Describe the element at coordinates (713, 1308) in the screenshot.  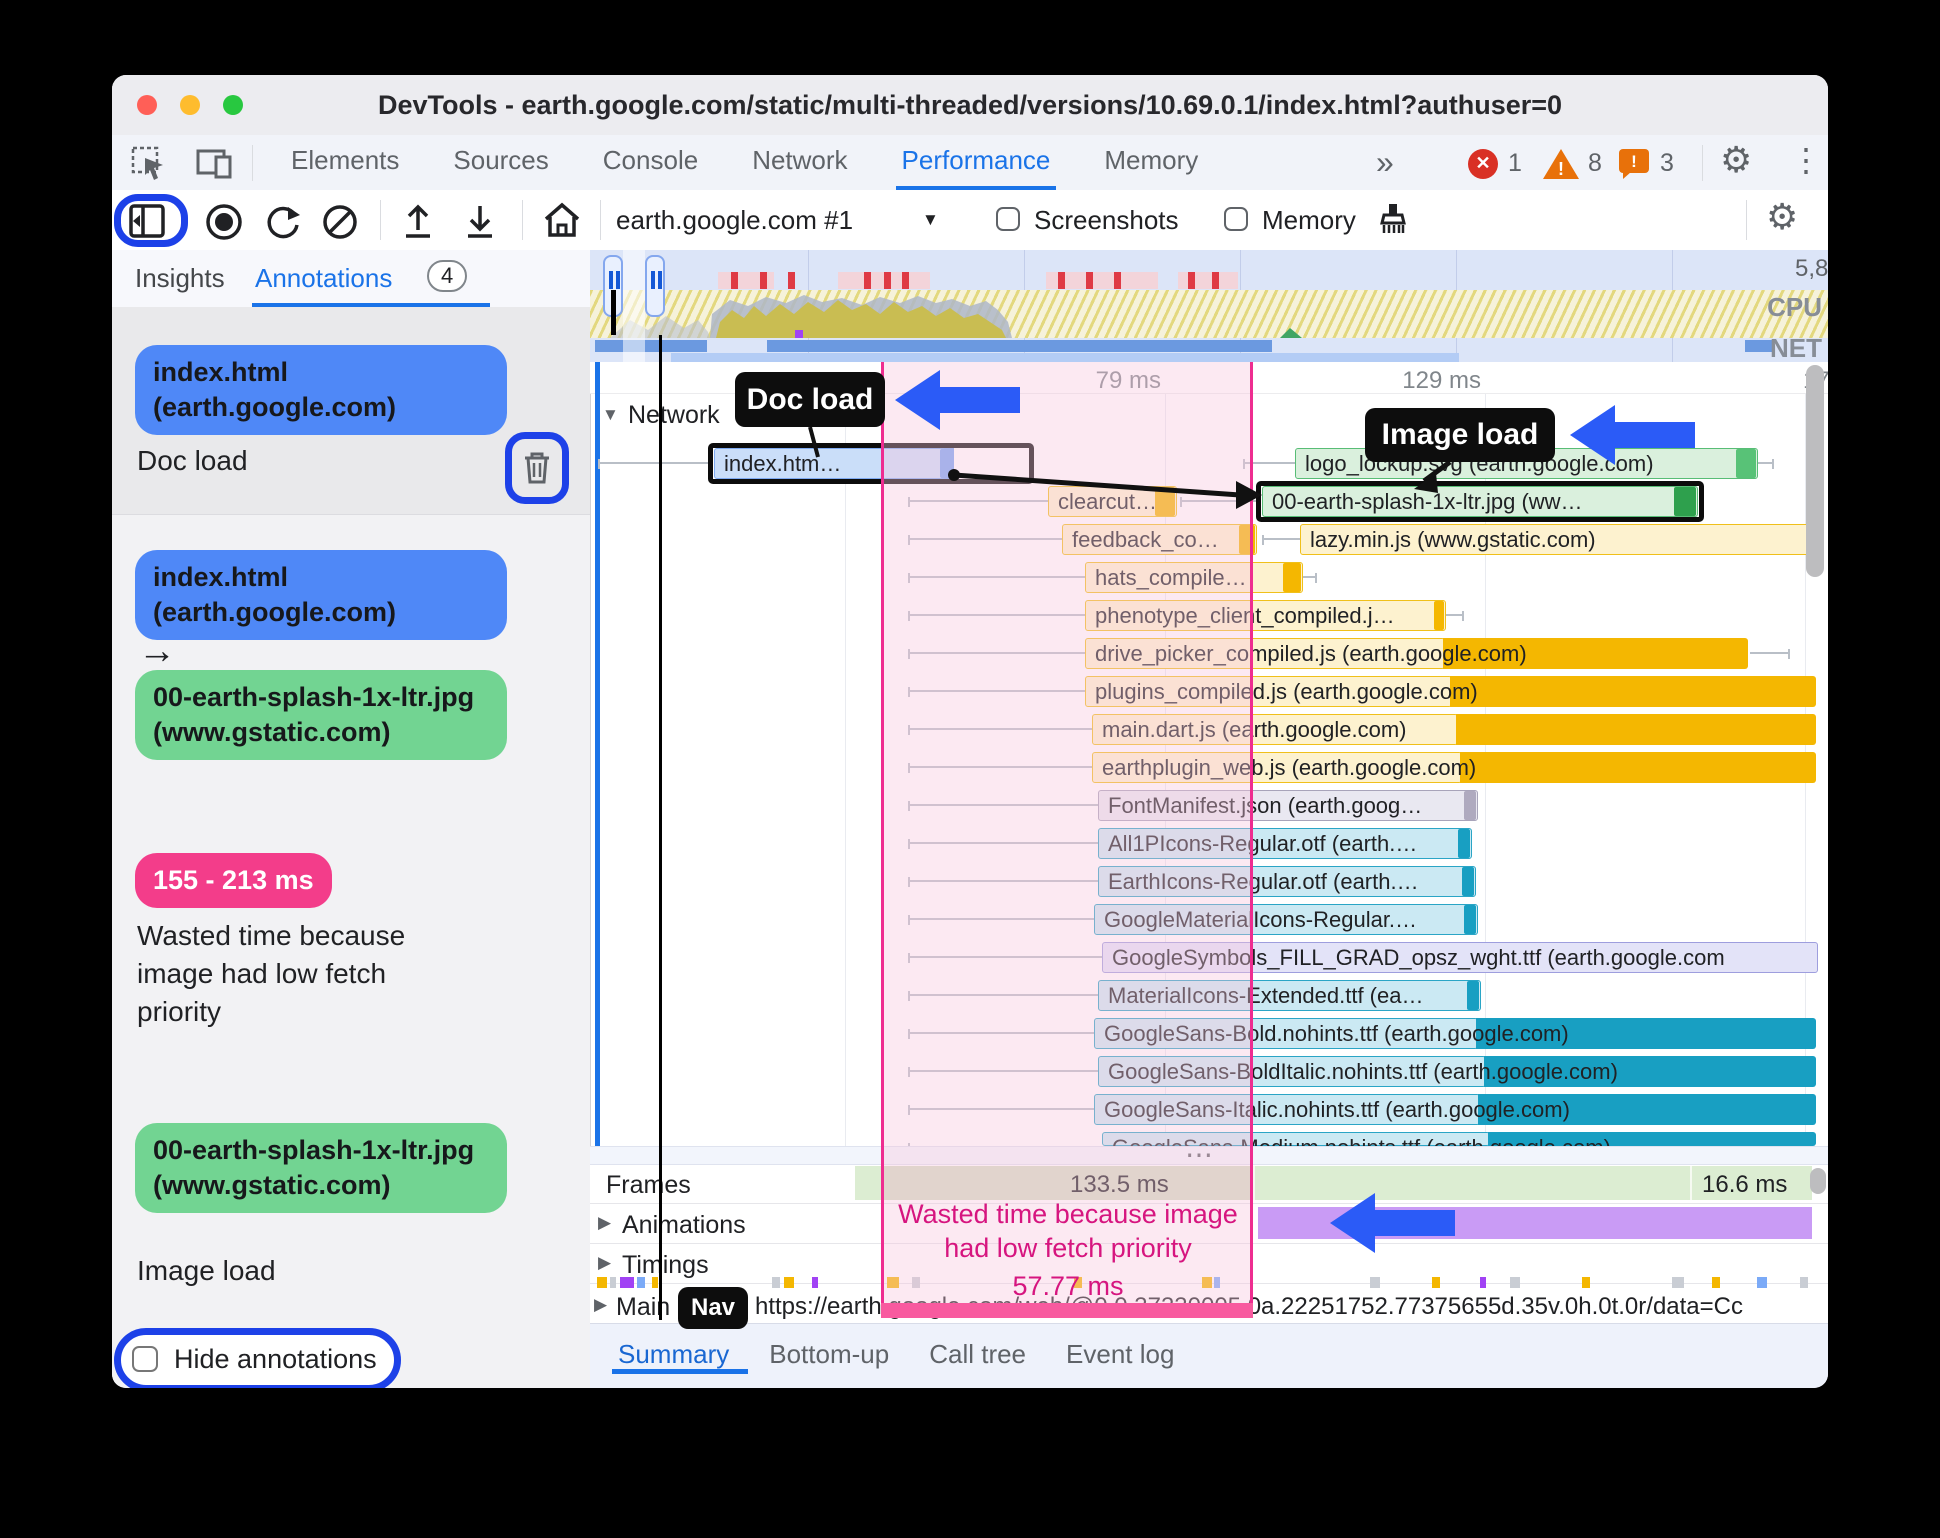
I see `nav-marker-badge: Nav` at that location.